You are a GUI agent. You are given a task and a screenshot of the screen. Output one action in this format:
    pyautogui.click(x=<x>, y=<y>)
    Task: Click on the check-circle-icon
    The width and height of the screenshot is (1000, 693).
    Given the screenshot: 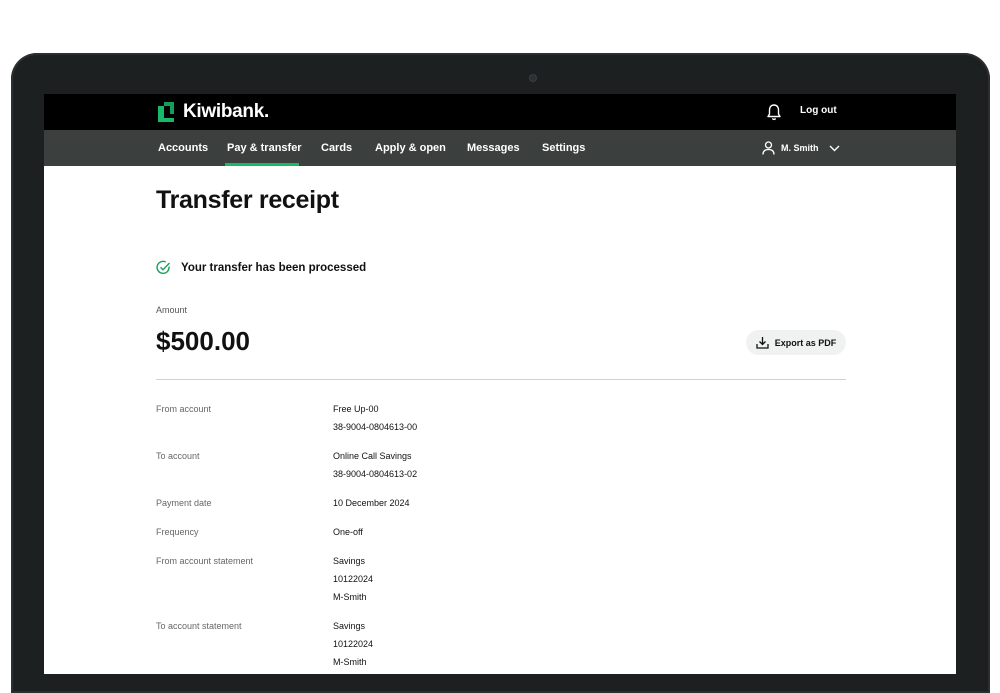 What is the action you would take?
    pyautogui.click(x=163, y=267)
    